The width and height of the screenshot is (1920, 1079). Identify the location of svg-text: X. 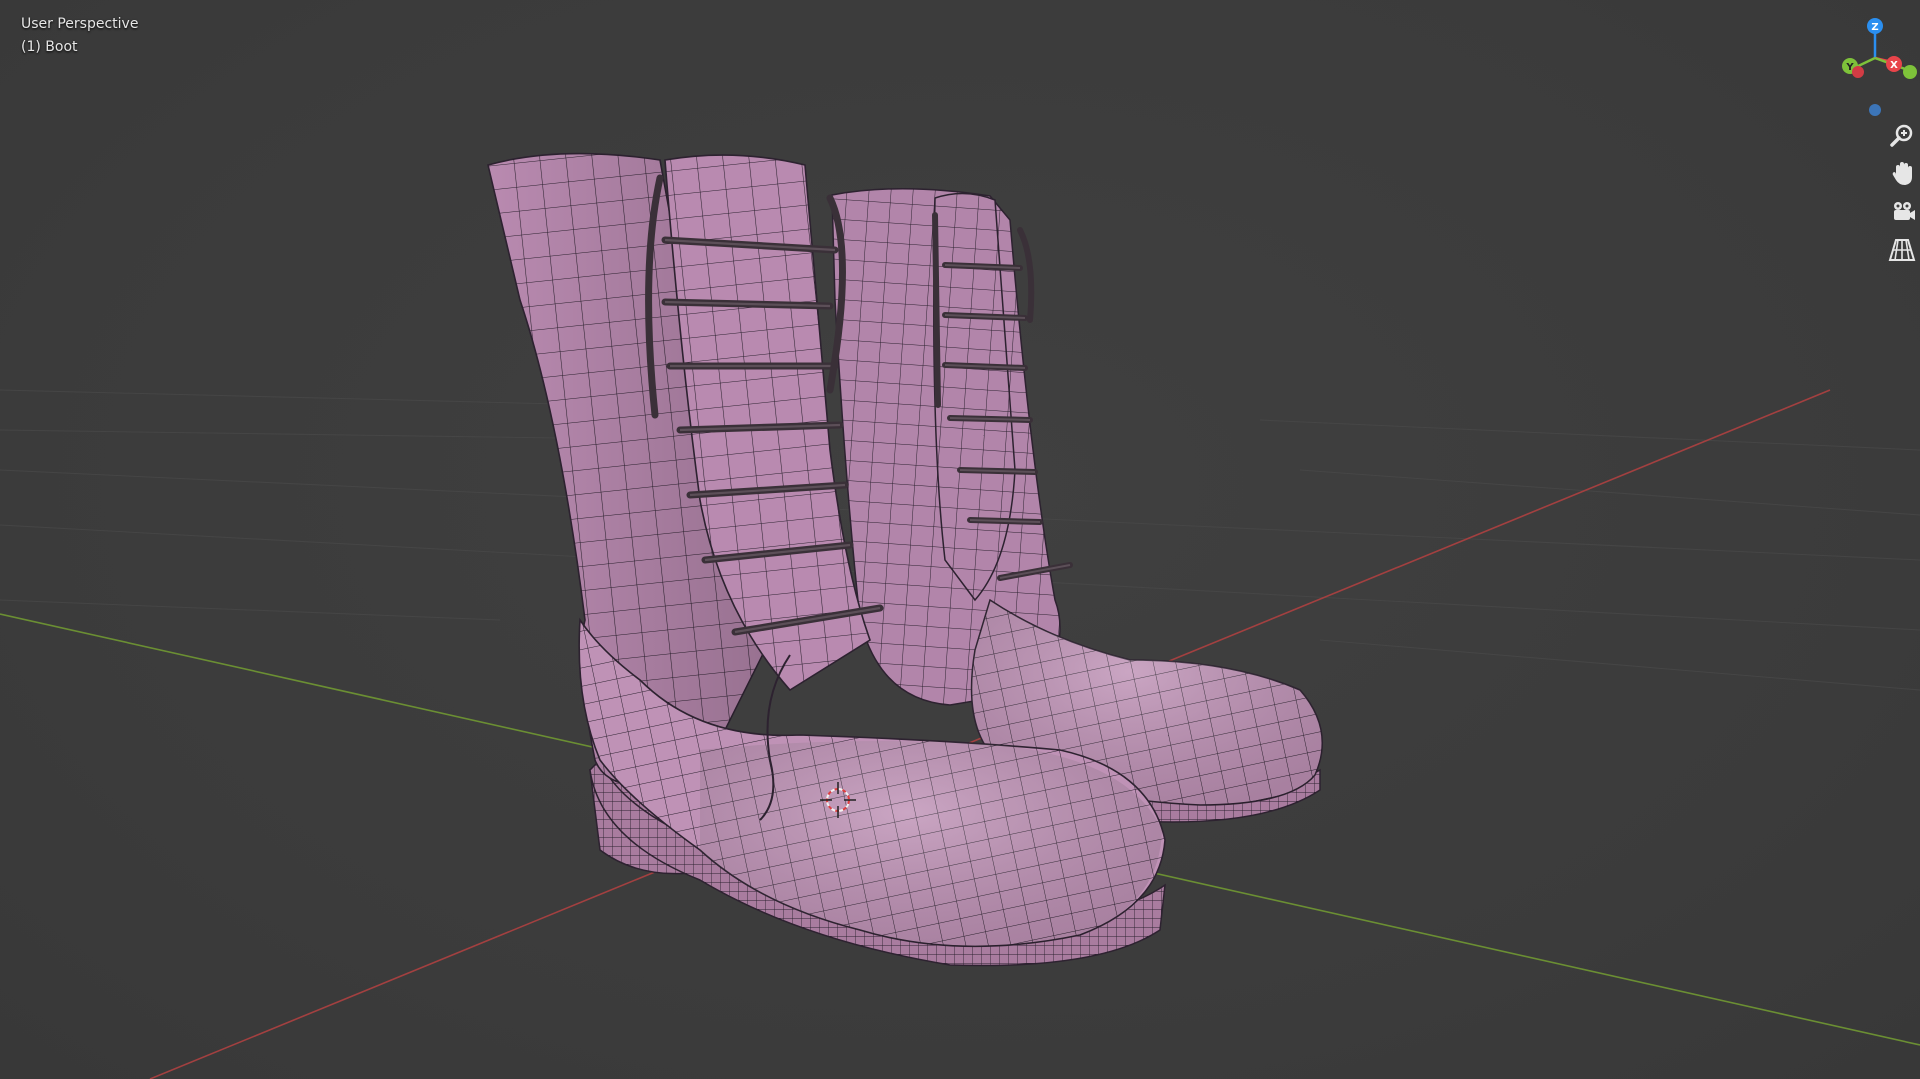
(1894, 65).